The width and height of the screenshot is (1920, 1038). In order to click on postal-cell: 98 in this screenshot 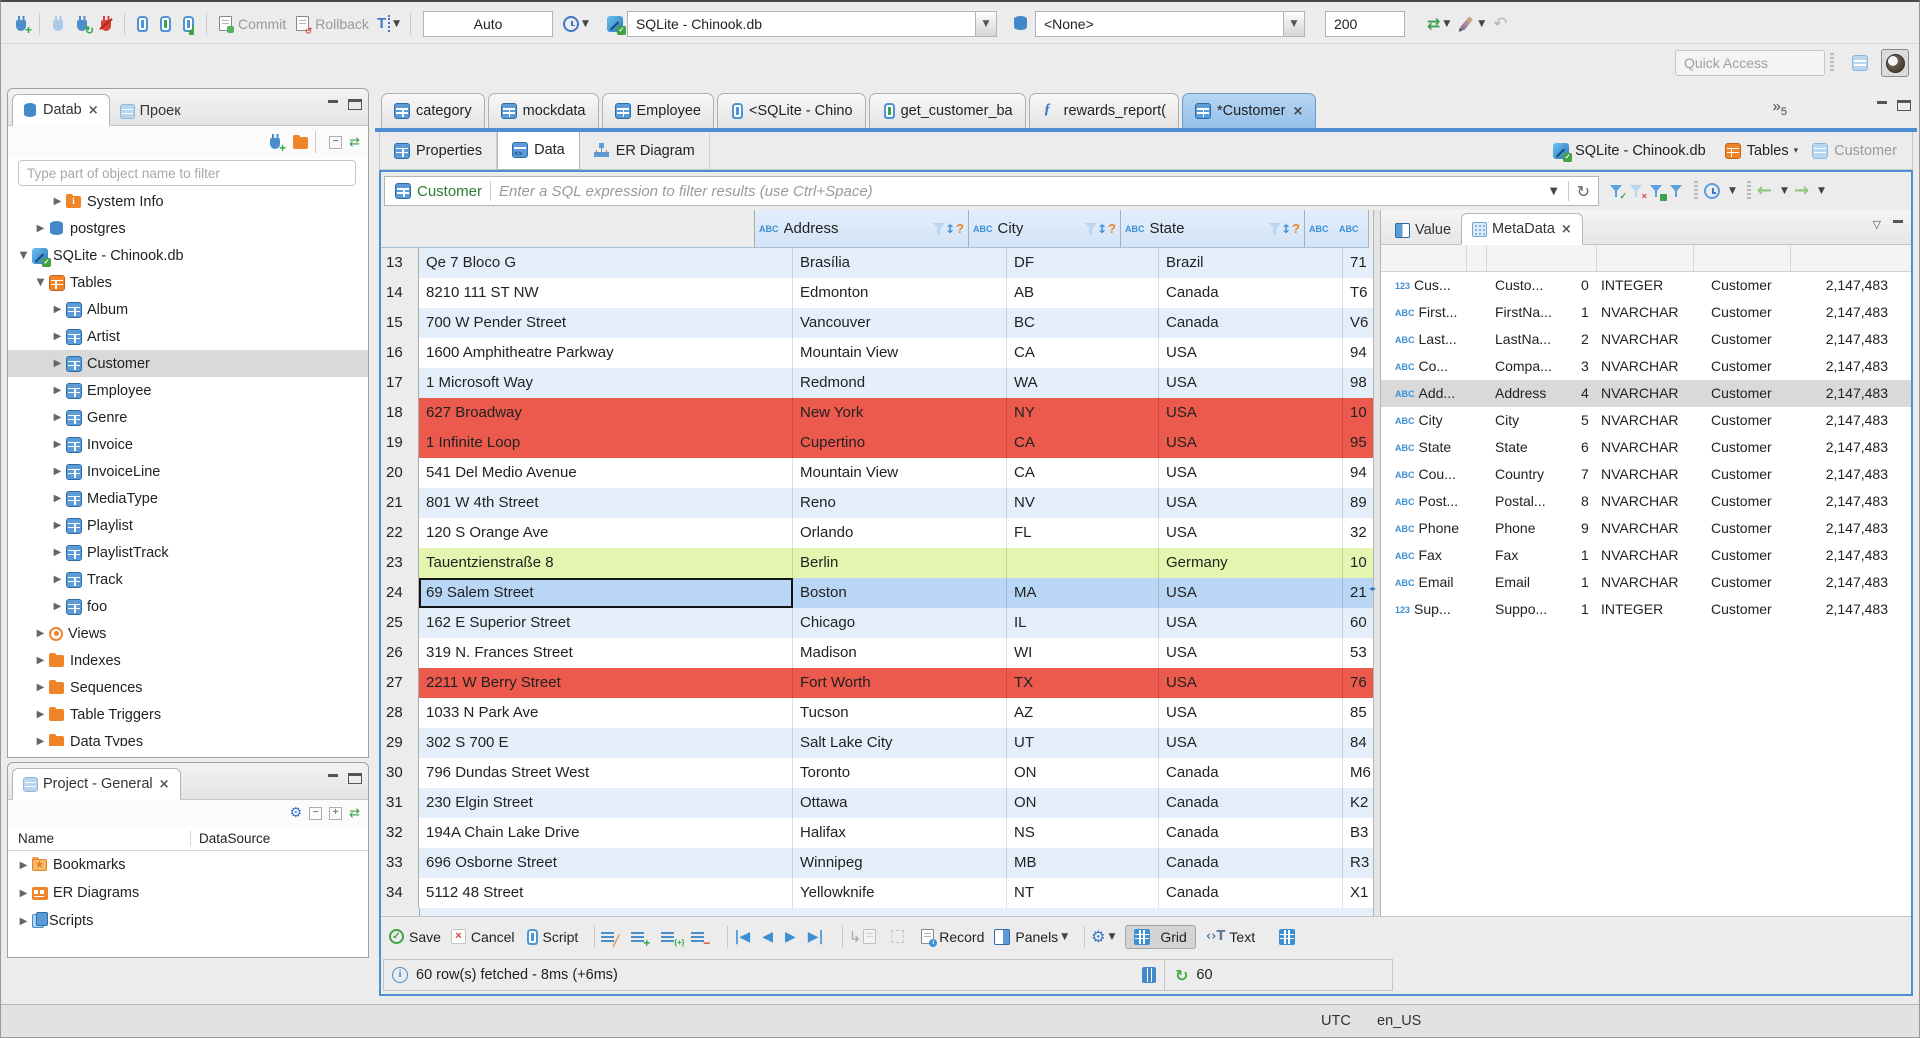, I will do `click(1358, 383)`.